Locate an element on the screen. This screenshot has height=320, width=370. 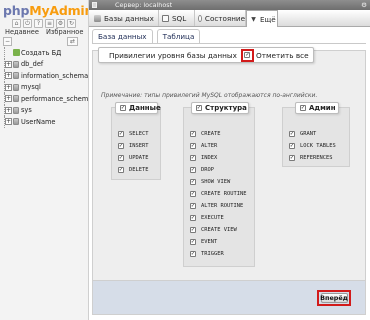
privilege-alter-routine: ✓ ALTER ROUTINE is located at coordinates (219, 206).